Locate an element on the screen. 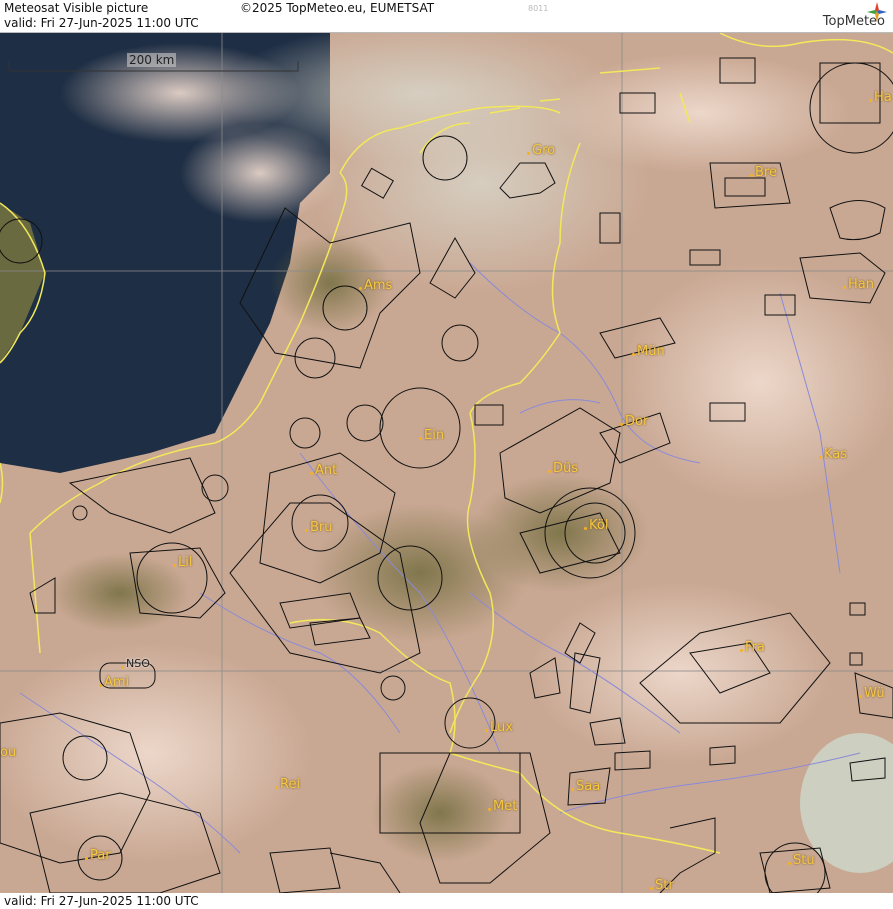  city-met: Met is located at coordinates (502, 806).